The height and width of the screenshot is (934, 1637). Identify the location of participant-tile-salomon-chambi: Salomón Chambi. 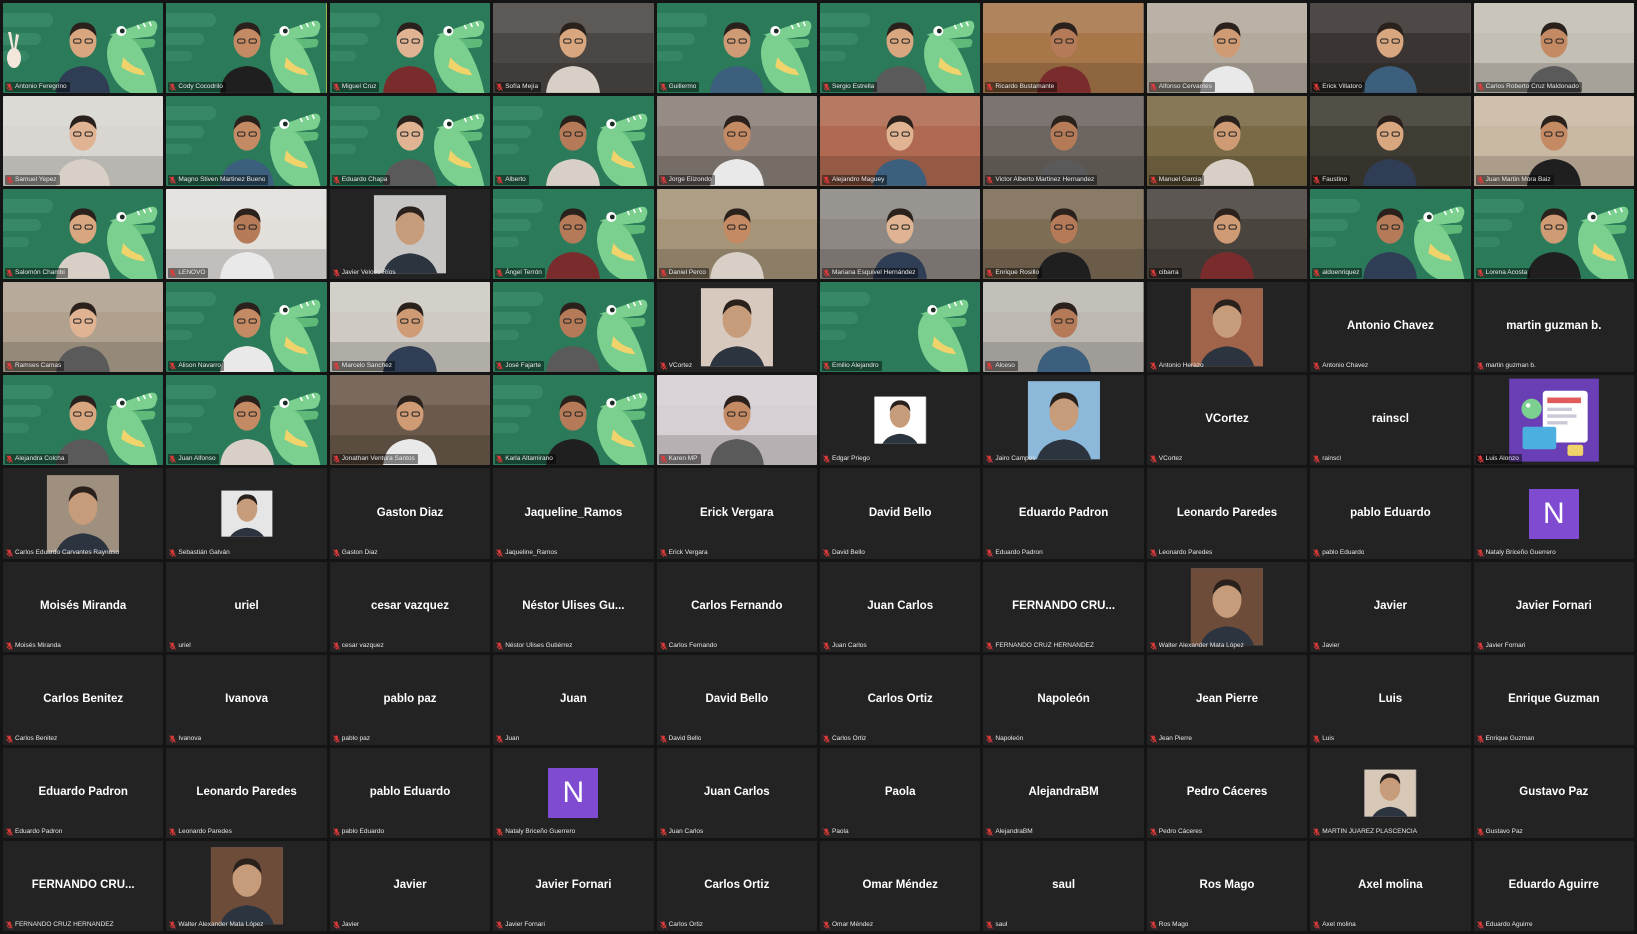
(83, 234).